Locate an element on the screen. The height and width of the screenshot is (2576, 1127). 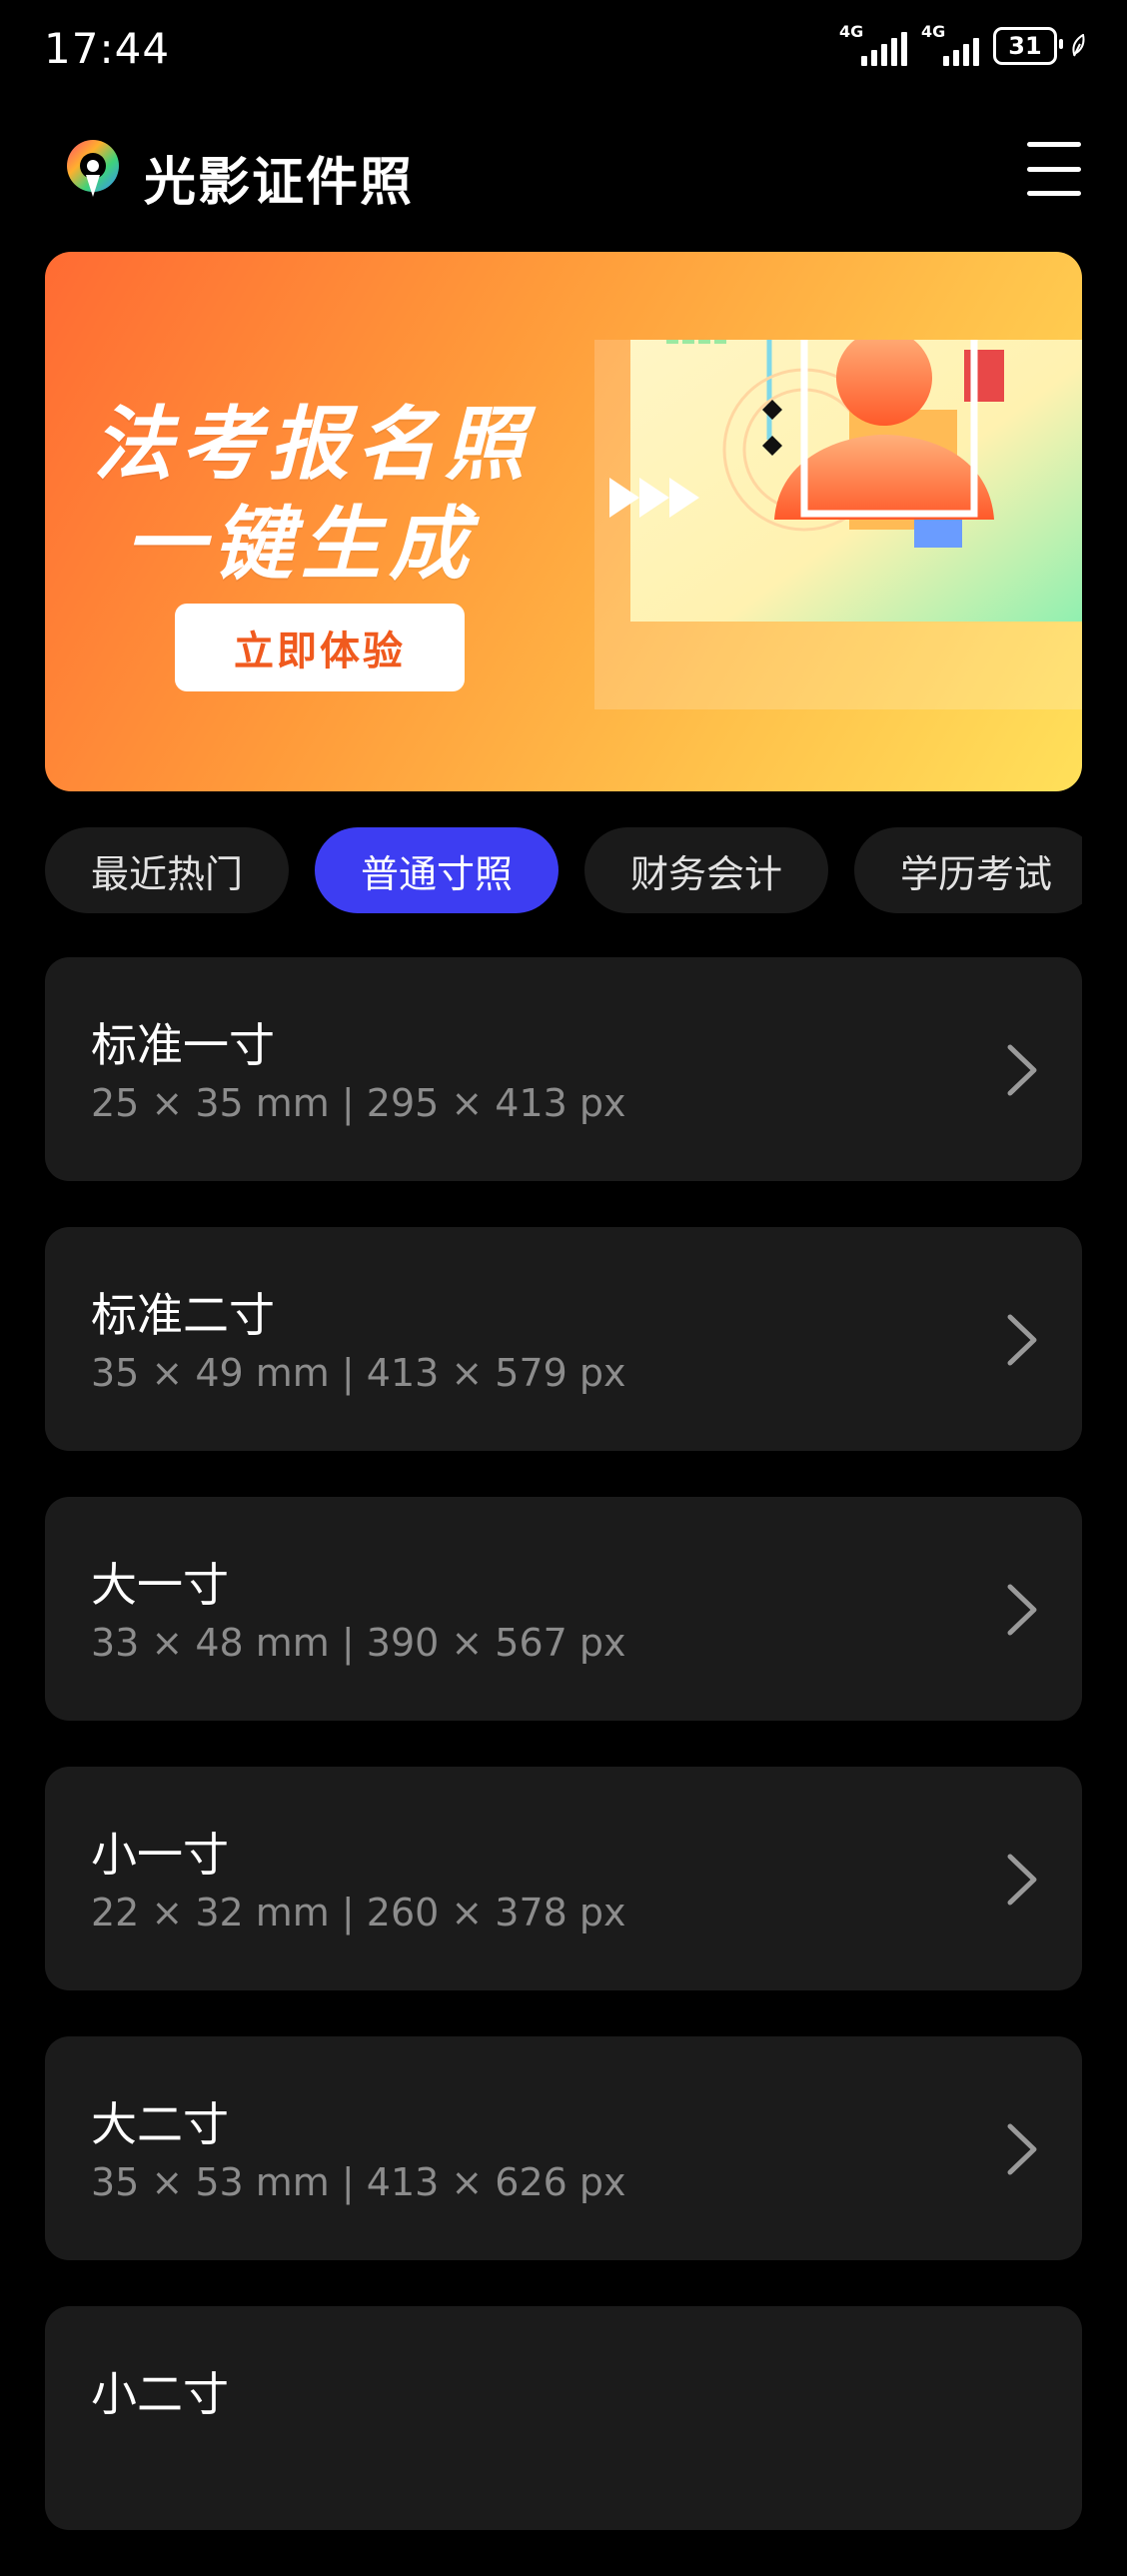
app-header: 光影证件照 is located at coordinates (563, 170).